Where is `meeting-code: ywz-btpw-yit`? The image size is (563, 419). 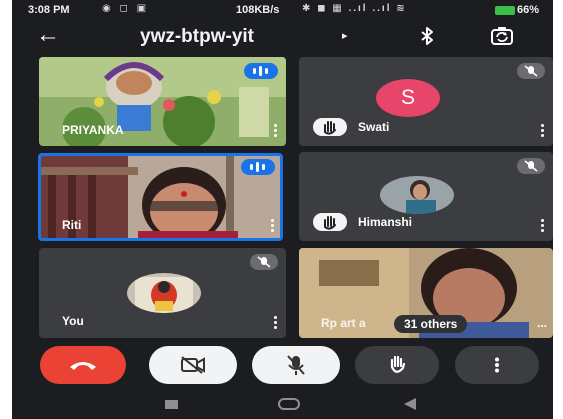 meeting-code: ywz-btpw-yit is located at coordinates (197, 37).